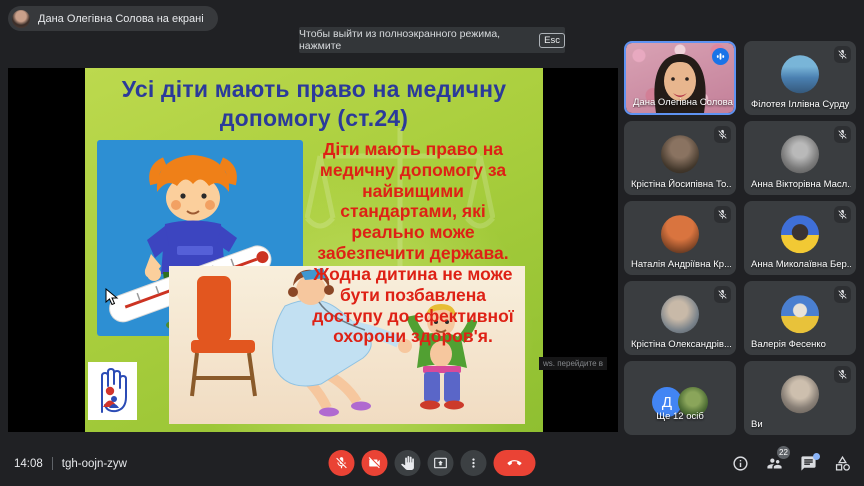 The width and height of the screenshot is (864, 486). What do you see at coordinates (413, 336) in the screenshot?
I see `slide-body-line: охорони здоров'я.` at bounding box center [413, 336].